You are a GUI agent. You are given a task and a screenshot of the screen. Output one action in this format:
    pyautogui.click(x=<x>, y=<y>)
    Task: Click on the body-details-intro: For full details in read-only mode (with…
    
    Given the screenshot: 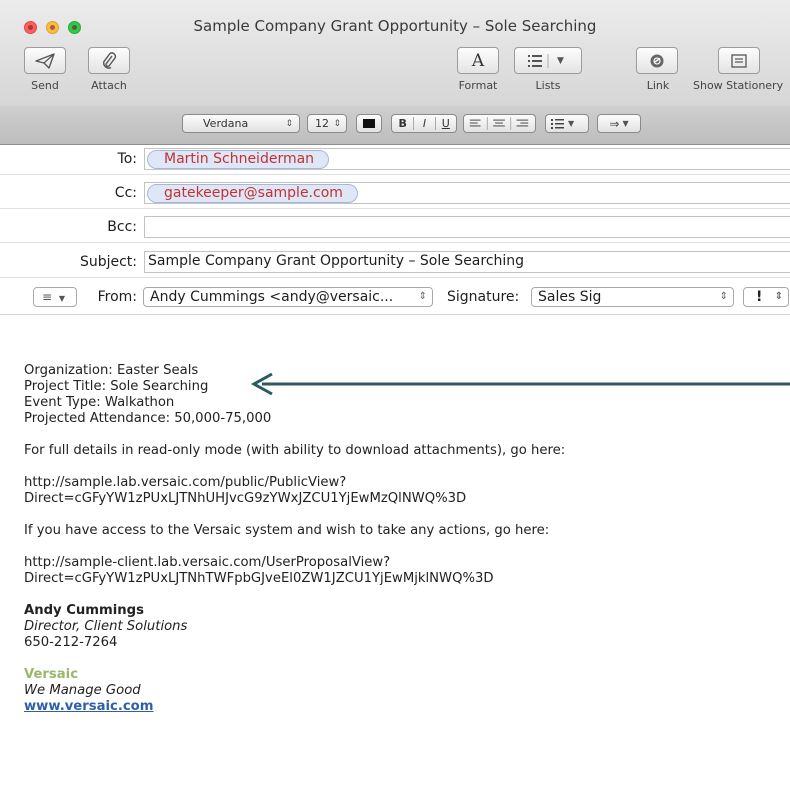 What is the action you would take?
    pyautogui.click(x=295, y=450)
    